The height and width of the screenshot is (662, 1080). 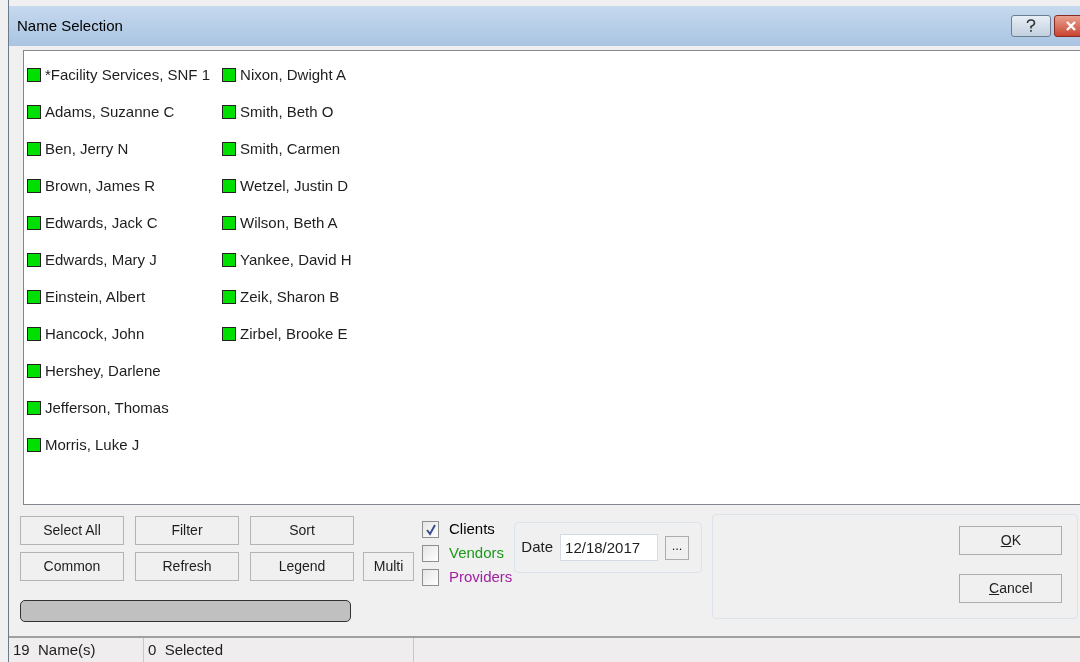 I want to click on help-icon, so click(x=1031, y=26).